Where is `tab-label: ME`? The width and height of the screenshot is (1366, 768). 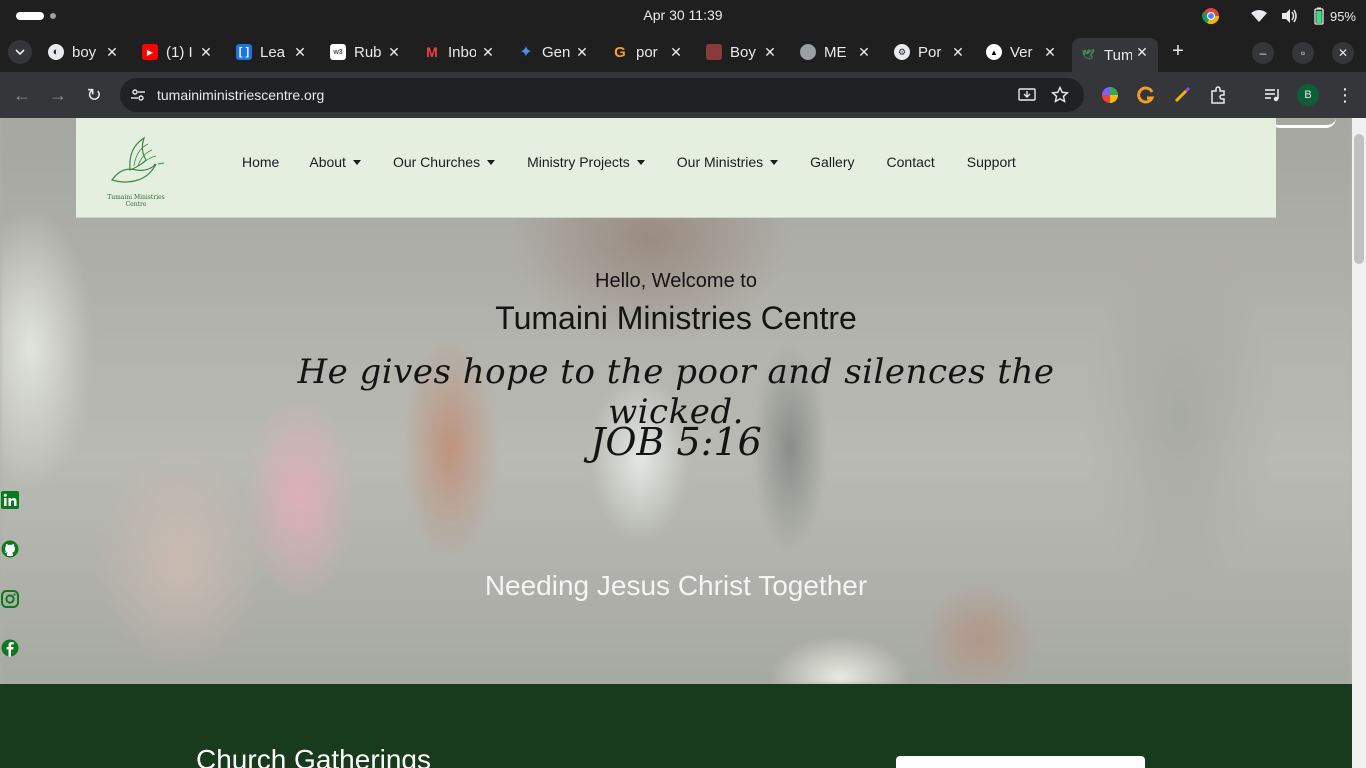
tab-label: ME is located at coordinates (835, 52).